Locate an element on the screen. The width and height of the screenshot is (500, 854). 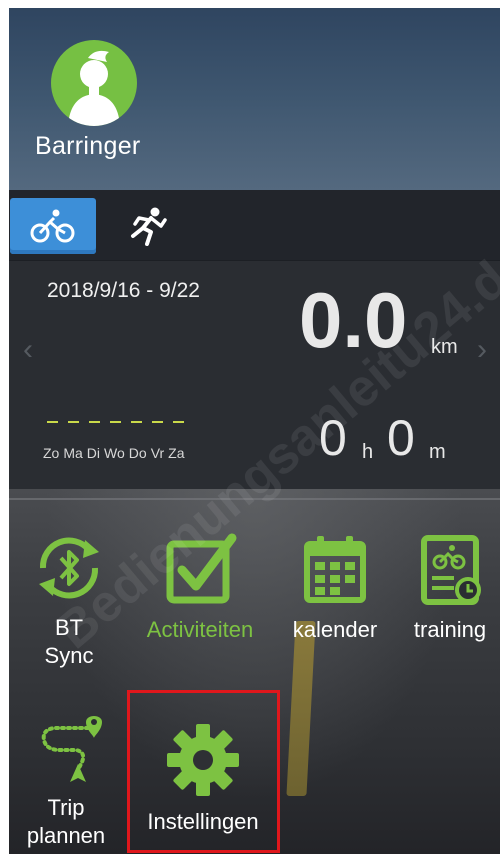
user-silhouette-icon is located at coordinates (94, 88).